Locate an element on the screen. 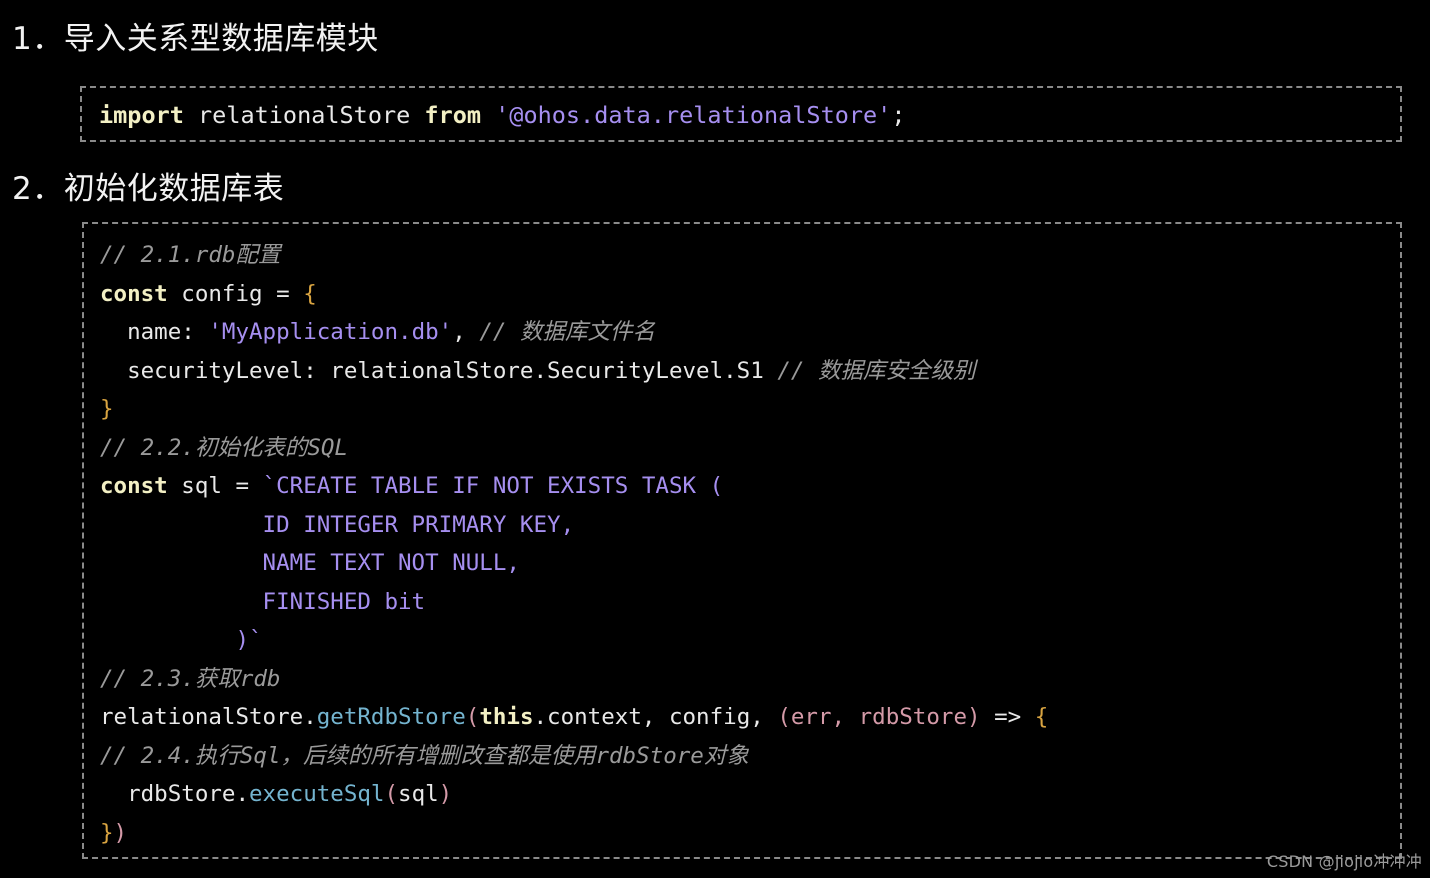 The width and height of the screenshot is (1430, 878). close-paren: ) is located at coordinates (445, 794).